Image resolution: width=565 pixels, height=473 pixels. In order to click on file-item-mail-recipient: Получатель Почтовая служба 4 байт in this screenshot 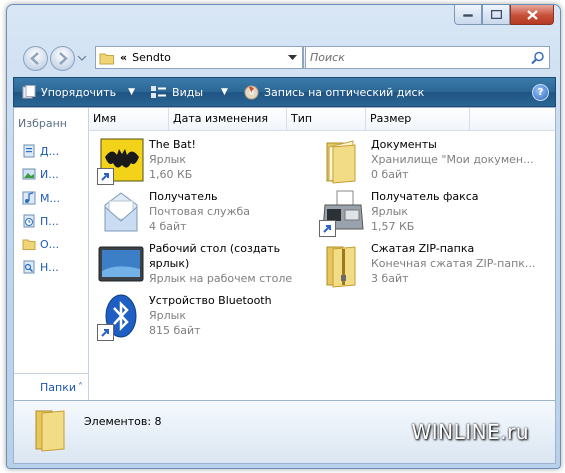, I will do `click(173, 213)`.